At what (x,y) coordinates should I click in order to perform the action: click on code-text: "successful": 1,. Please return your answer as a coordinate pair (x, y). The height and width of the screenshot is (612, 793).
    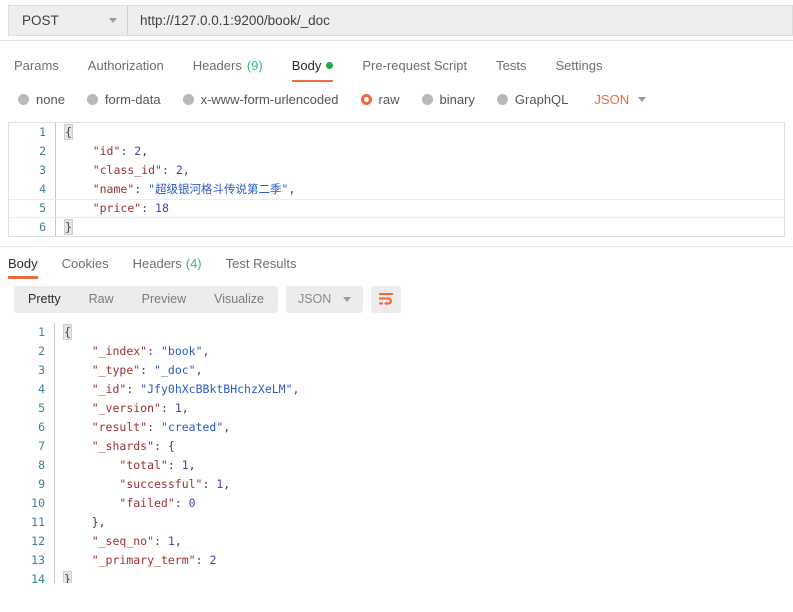
    Looking at the image, I should click on (175, 484).